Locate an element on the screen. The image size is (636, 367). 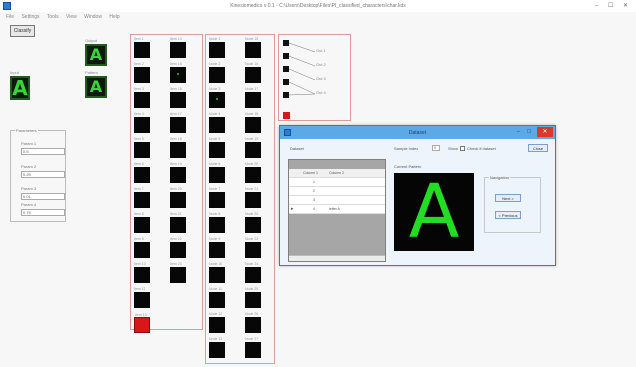
row-pointer-icon: ▸ is located at coordinates (292, 209).